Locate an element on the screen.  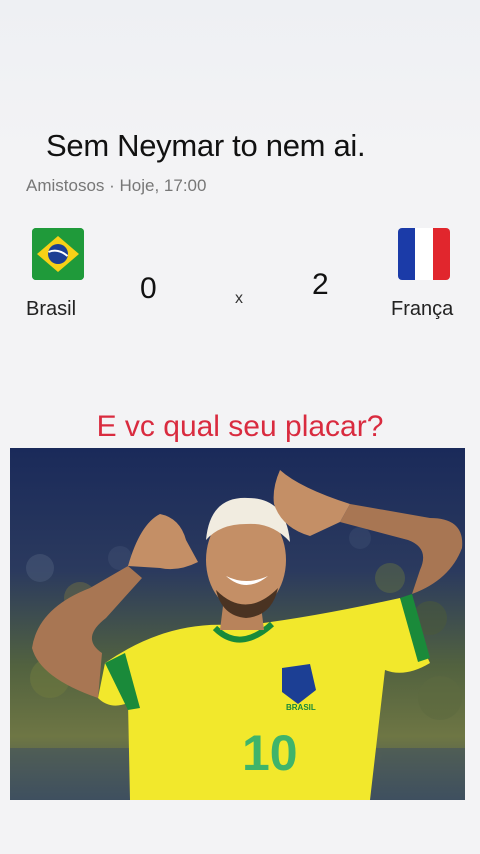
jersey-number: 10 is located at coordinates (270, 753).